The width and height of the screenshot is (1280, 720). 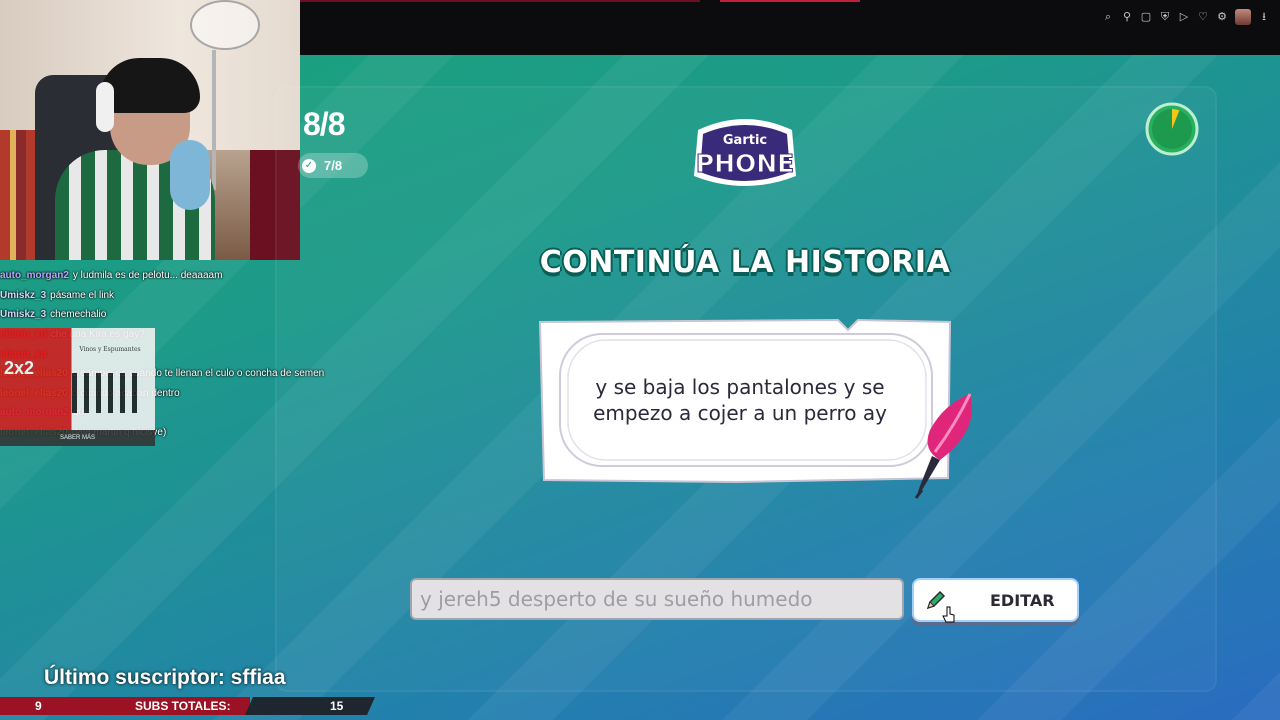 I want to click on check-icon: ✓, so click(x=309, y=165).